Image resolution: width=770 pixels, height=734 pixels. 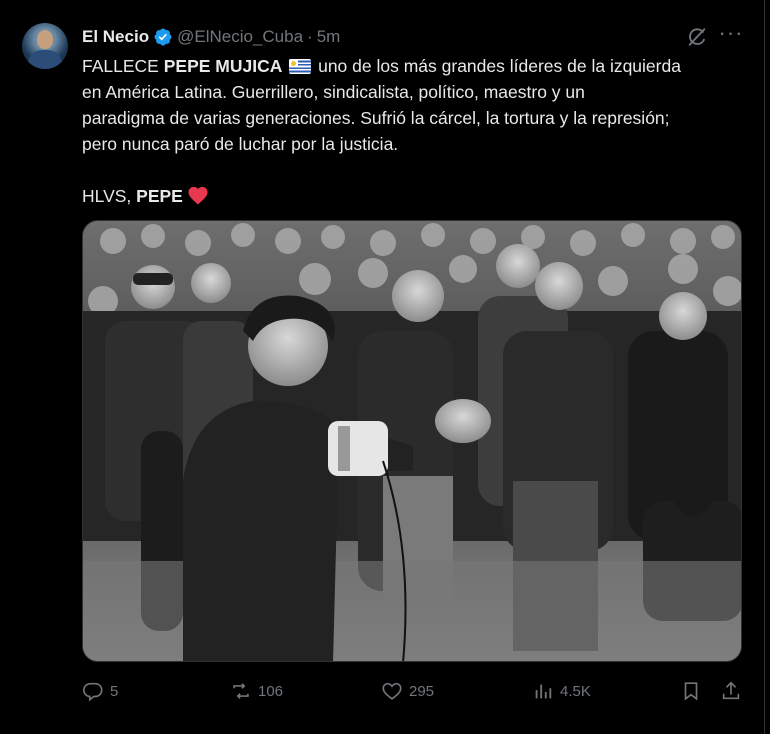 I want to click on share-button, so click(x=734, y=691).